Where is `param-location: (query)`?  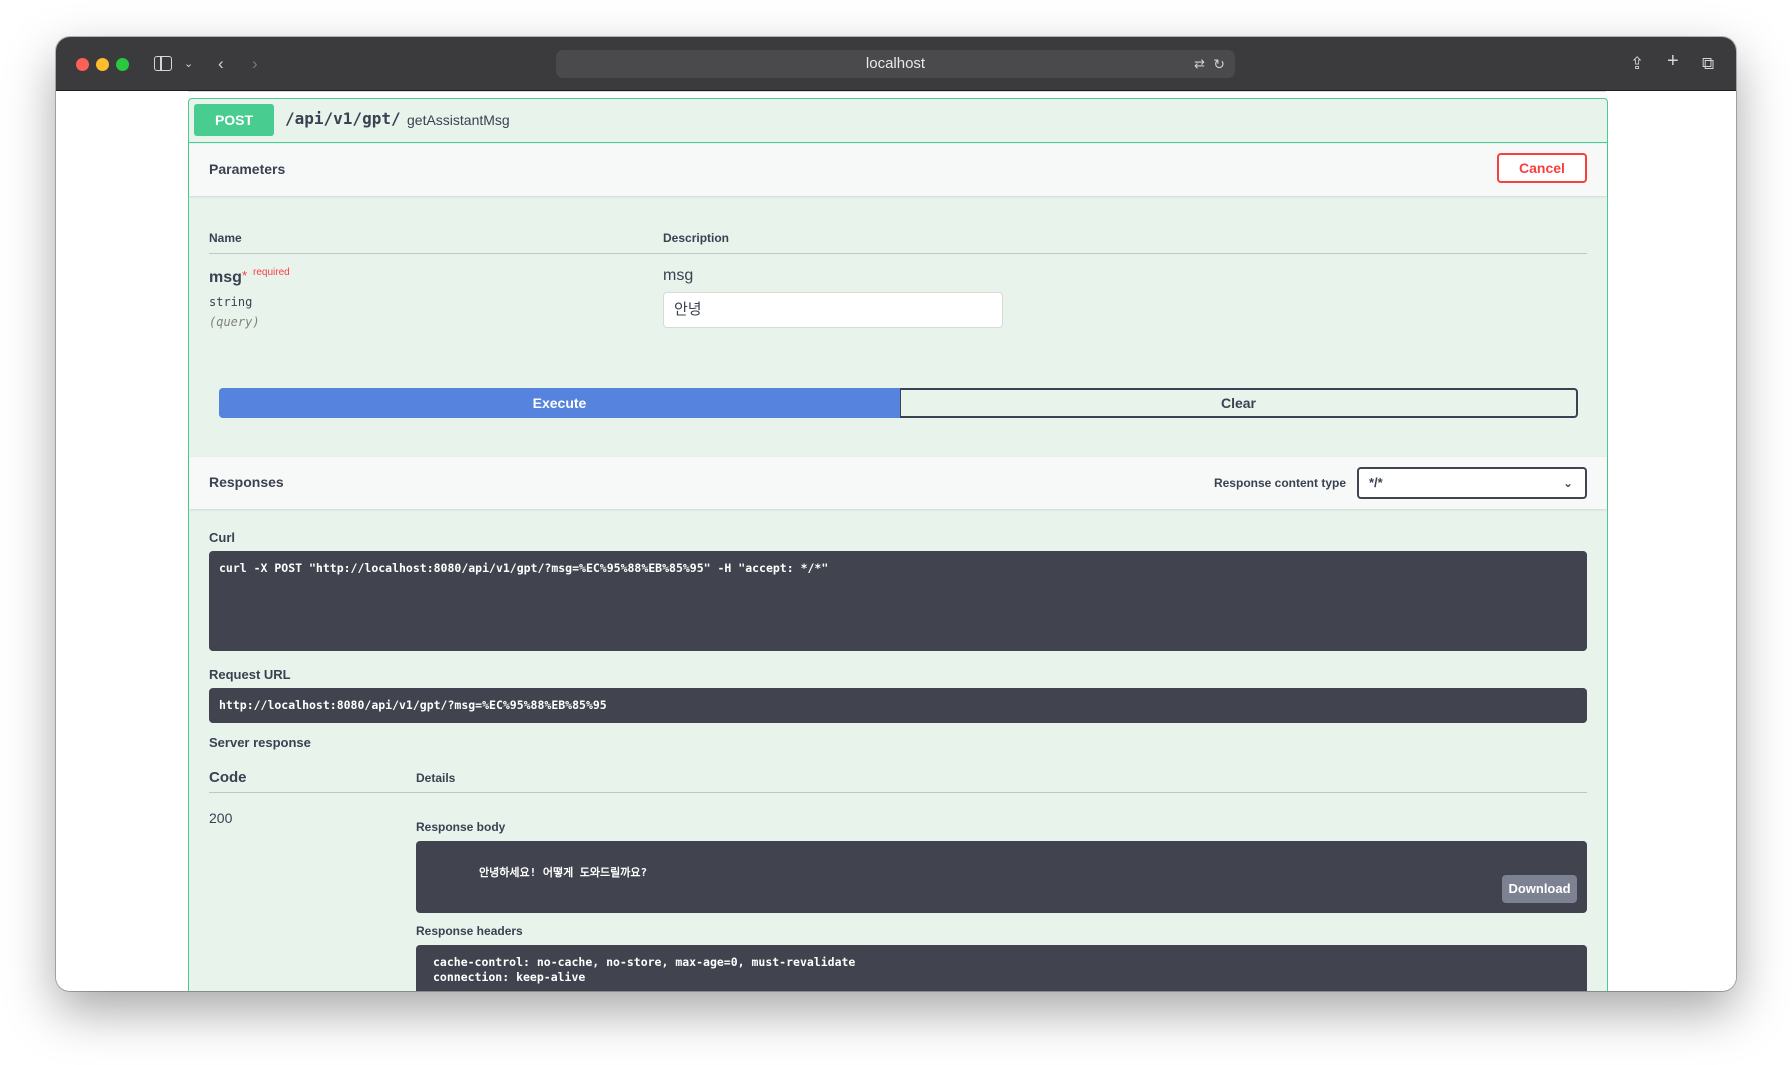 param-location: (query) is located at coordinates (234, 322).